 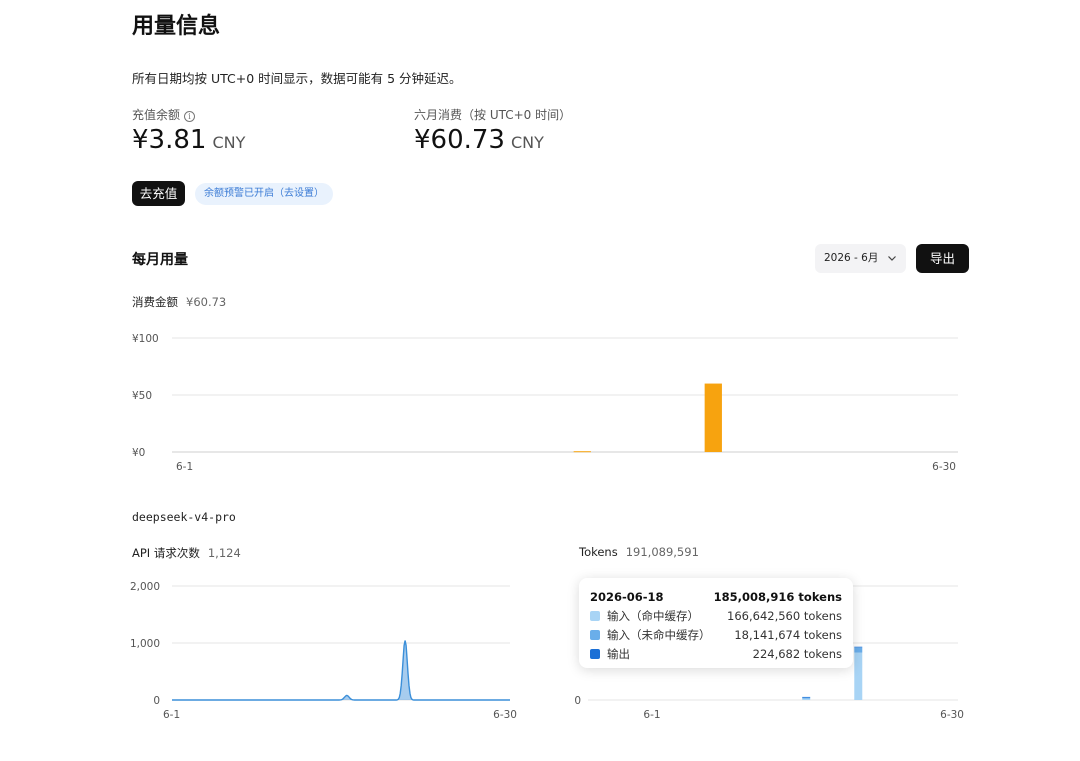 What do you see at coordinates (797, 653) in the screenshot?
I see `tooltip-row-value: 224,682 tokens` at bounding box center [797, 653].